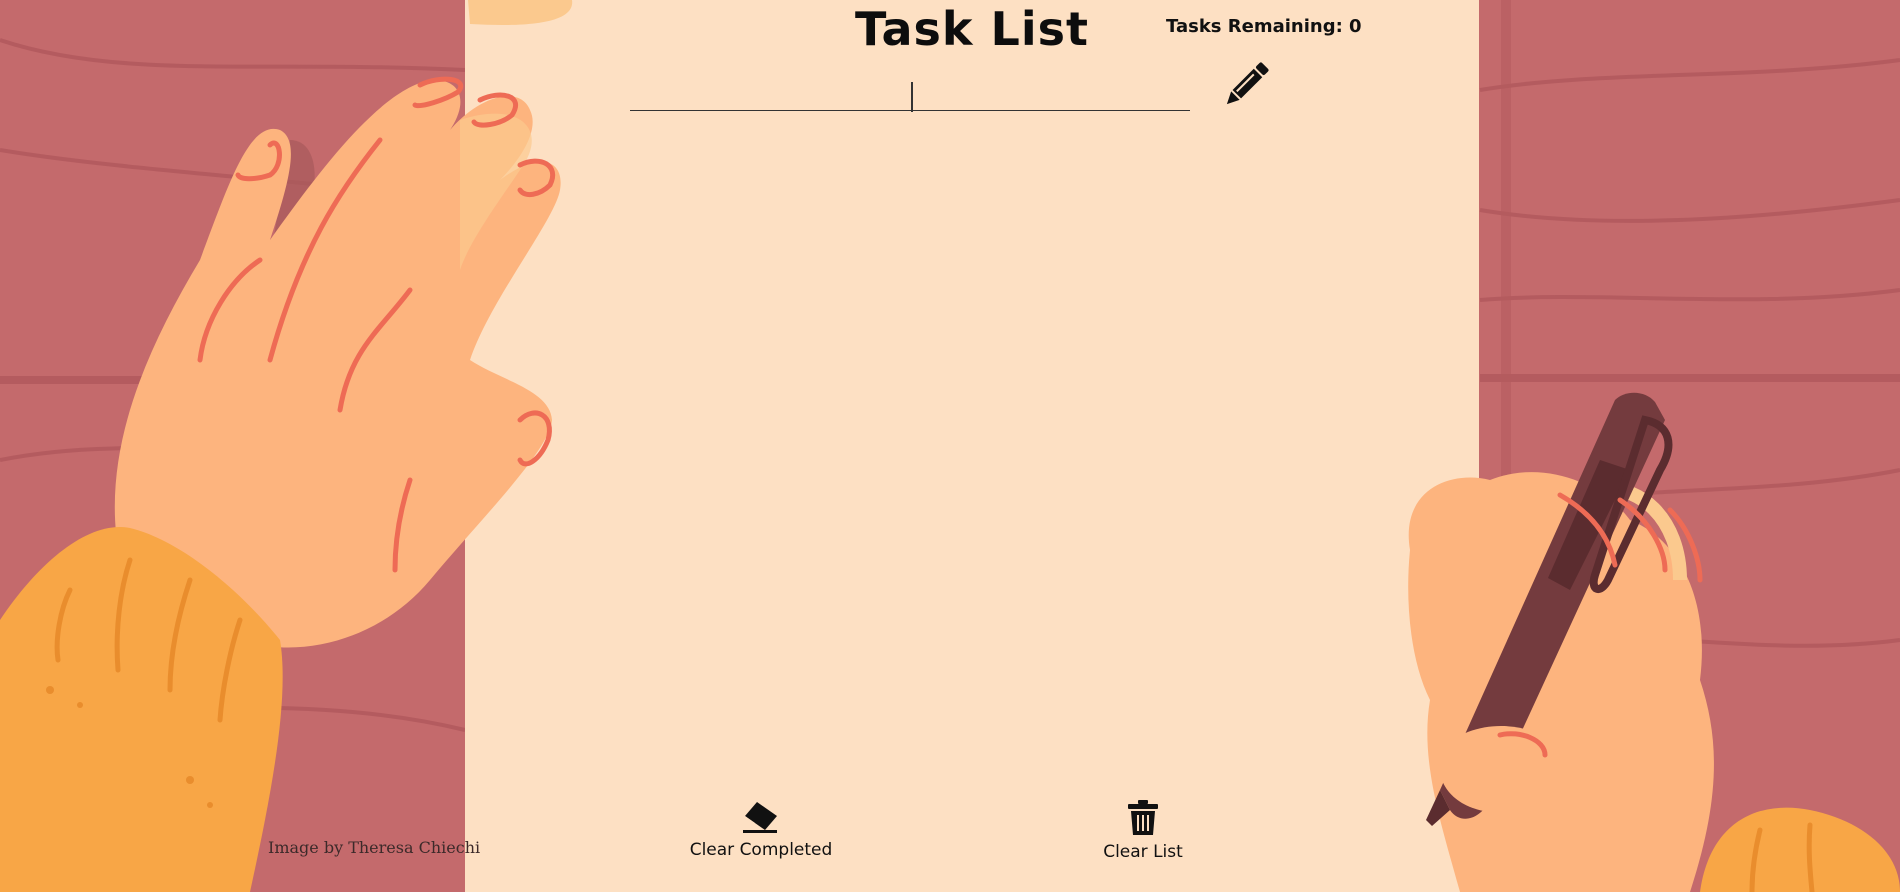  I want to click on tasks-remaining-counter: Tasks Remaining: 0, so click(1264, 26).